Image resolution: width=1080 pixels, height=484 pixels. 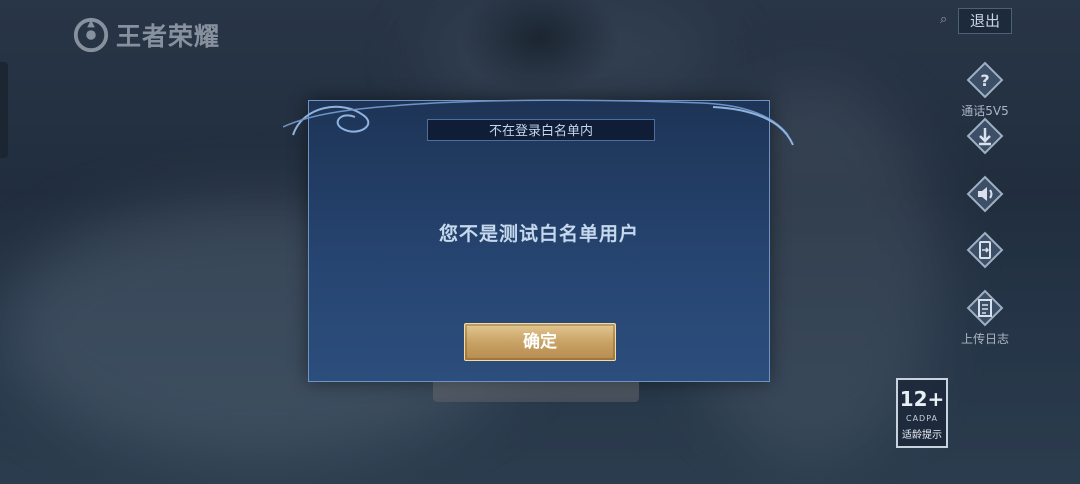 I want to click on age-rating-tip: 适龄提示, so click(x=922, y=435).